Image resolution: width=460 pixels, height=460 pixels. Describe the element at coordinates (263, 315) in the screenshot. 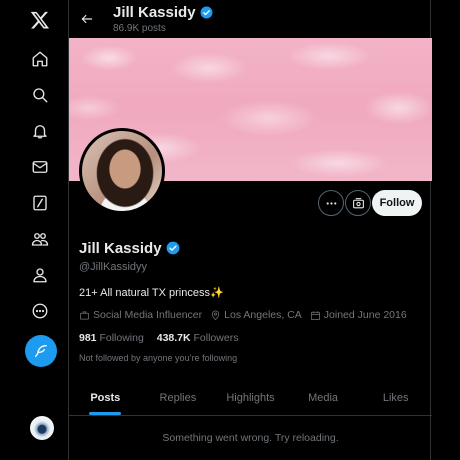

I see `location-label: Los Angeles, CA` at that location.